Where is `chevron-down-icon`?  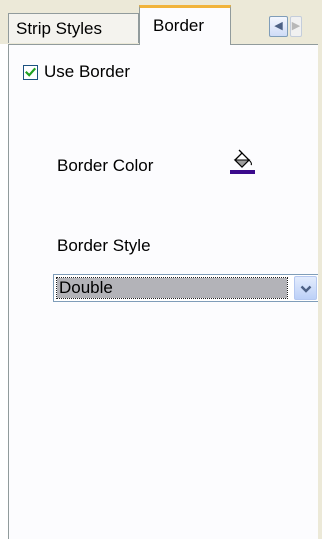 chevron-down-icon is located at coordinates (306, 289).